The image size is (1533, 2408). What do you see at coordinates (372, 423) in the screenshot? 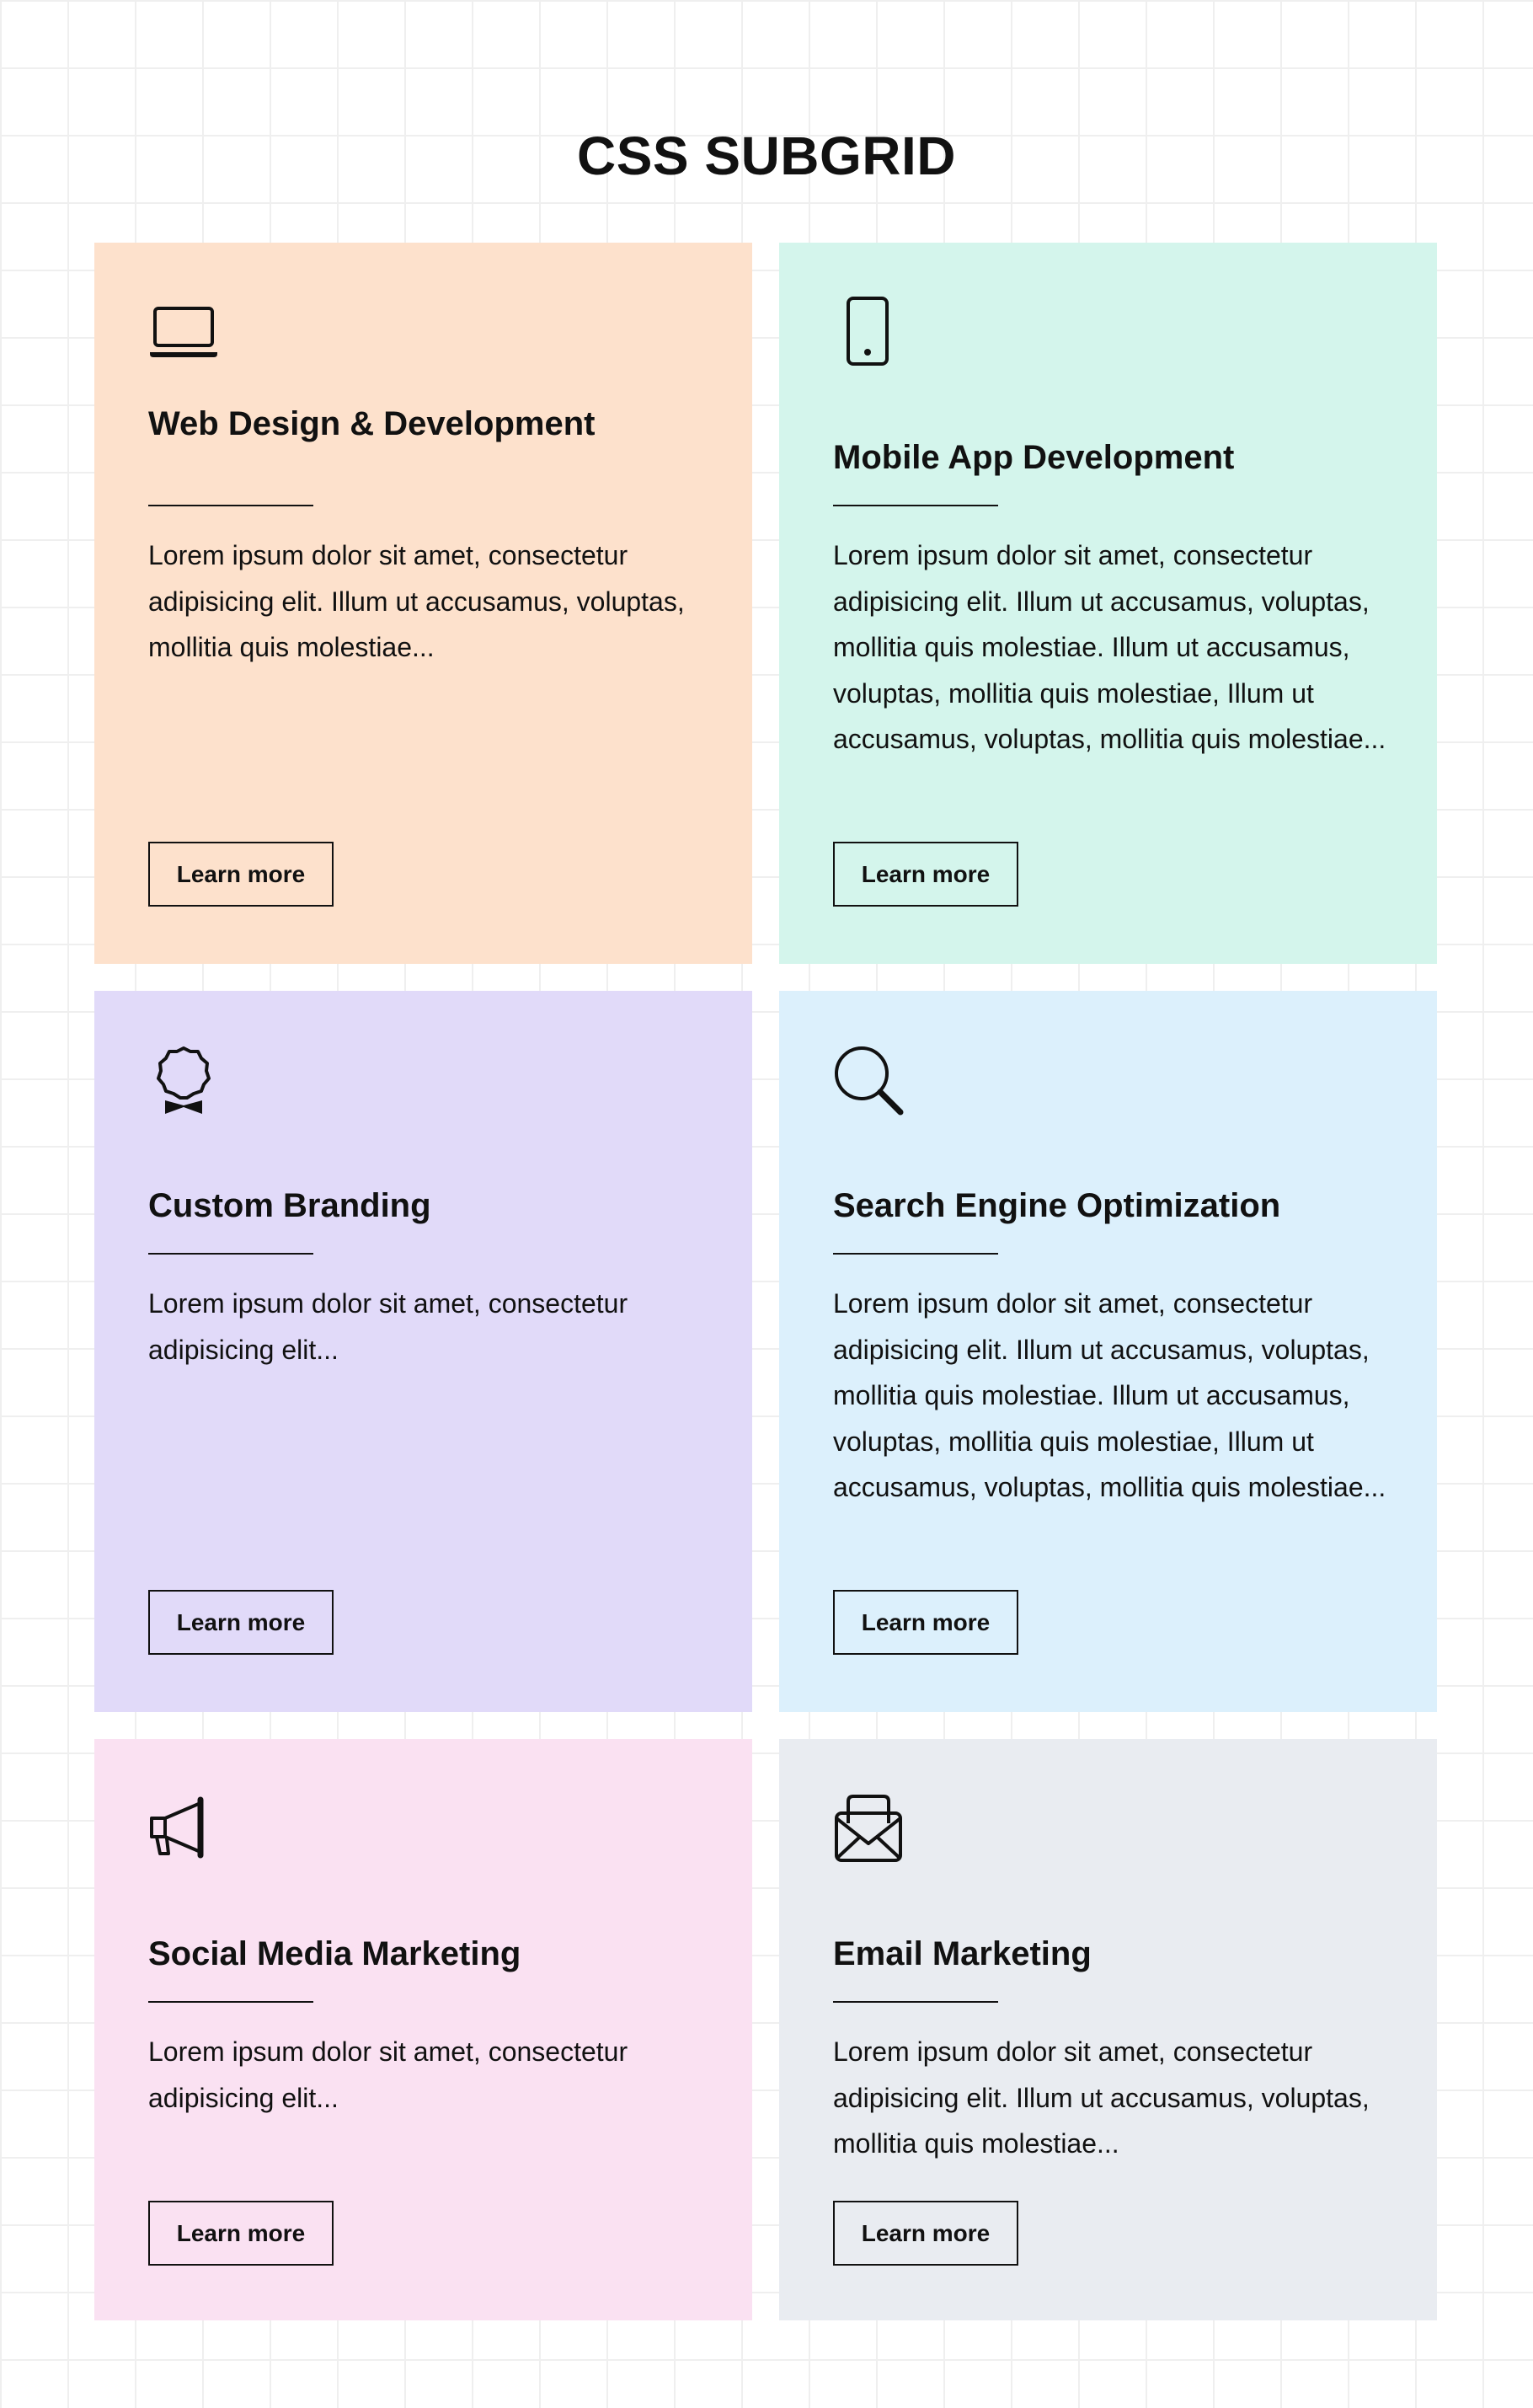
I see `card-title: Web Design & Development` at bounding box center [372, 423].